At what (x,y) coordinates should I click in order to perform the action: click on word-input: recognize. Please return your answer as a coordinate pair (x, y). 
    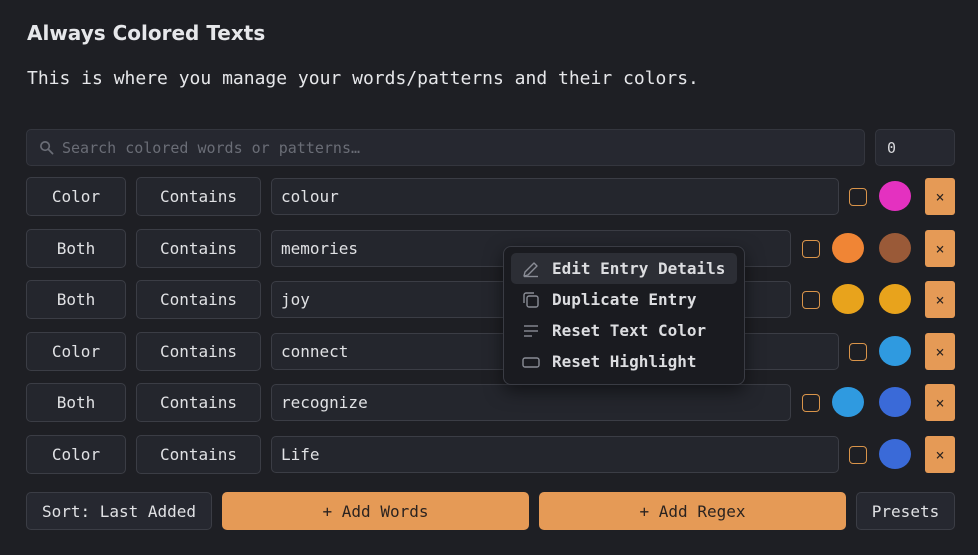
    Looking at the image, I should click on (531, 402).